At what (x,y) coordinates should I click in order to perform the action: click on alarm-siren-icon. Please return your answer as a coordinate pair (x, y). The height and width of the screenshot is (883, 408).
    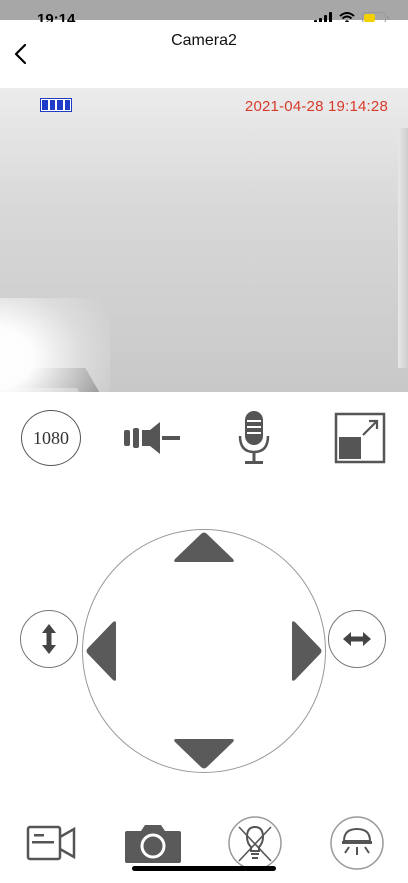
    Looking at the image, I should click on (357, 843).